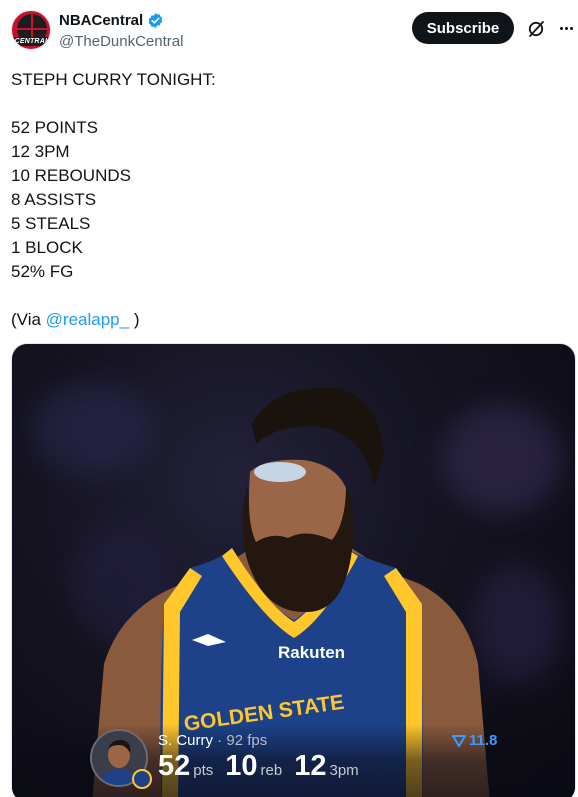 The image size is (578, 797). Describe the element at coordinates (241, 766) in the screenshot. I see `rebounds-value: 10` at that location.